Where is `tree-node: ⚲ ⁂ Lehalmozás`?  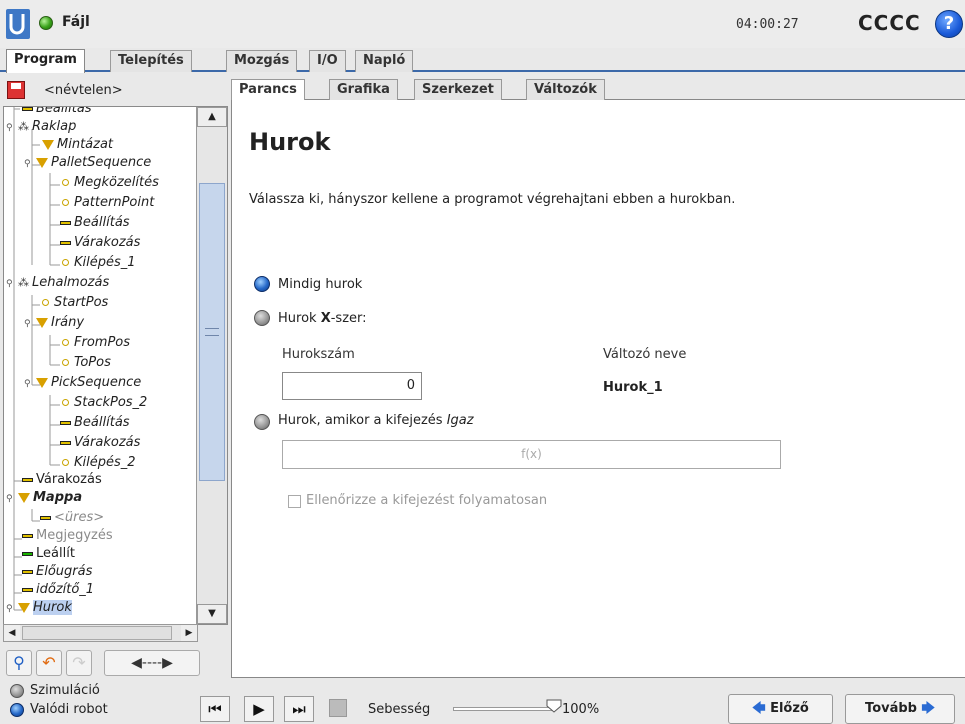
tree-node: ⚲ ⁂ Lehalmozás is located at coordinates (57, 284).